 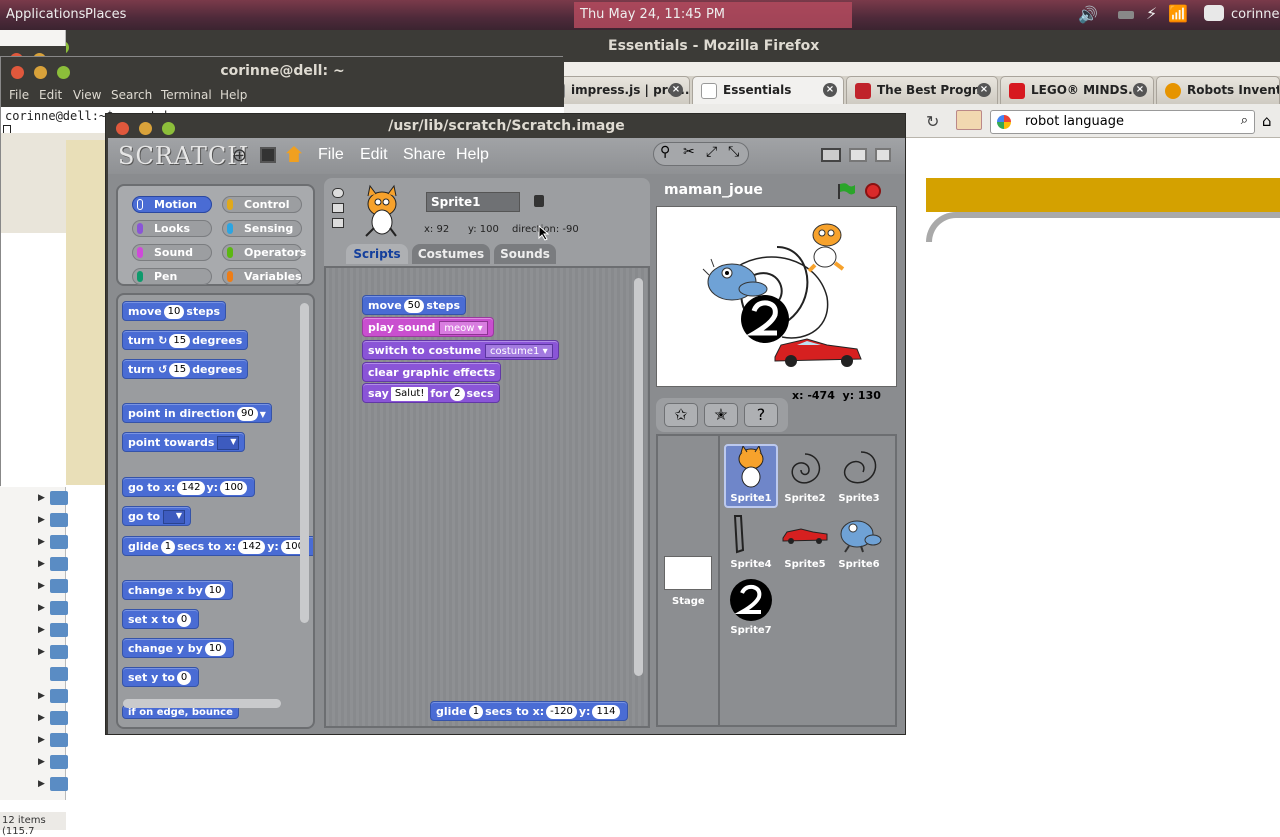 I want to click on normal-stage-icon, so click(x=858, y=155).